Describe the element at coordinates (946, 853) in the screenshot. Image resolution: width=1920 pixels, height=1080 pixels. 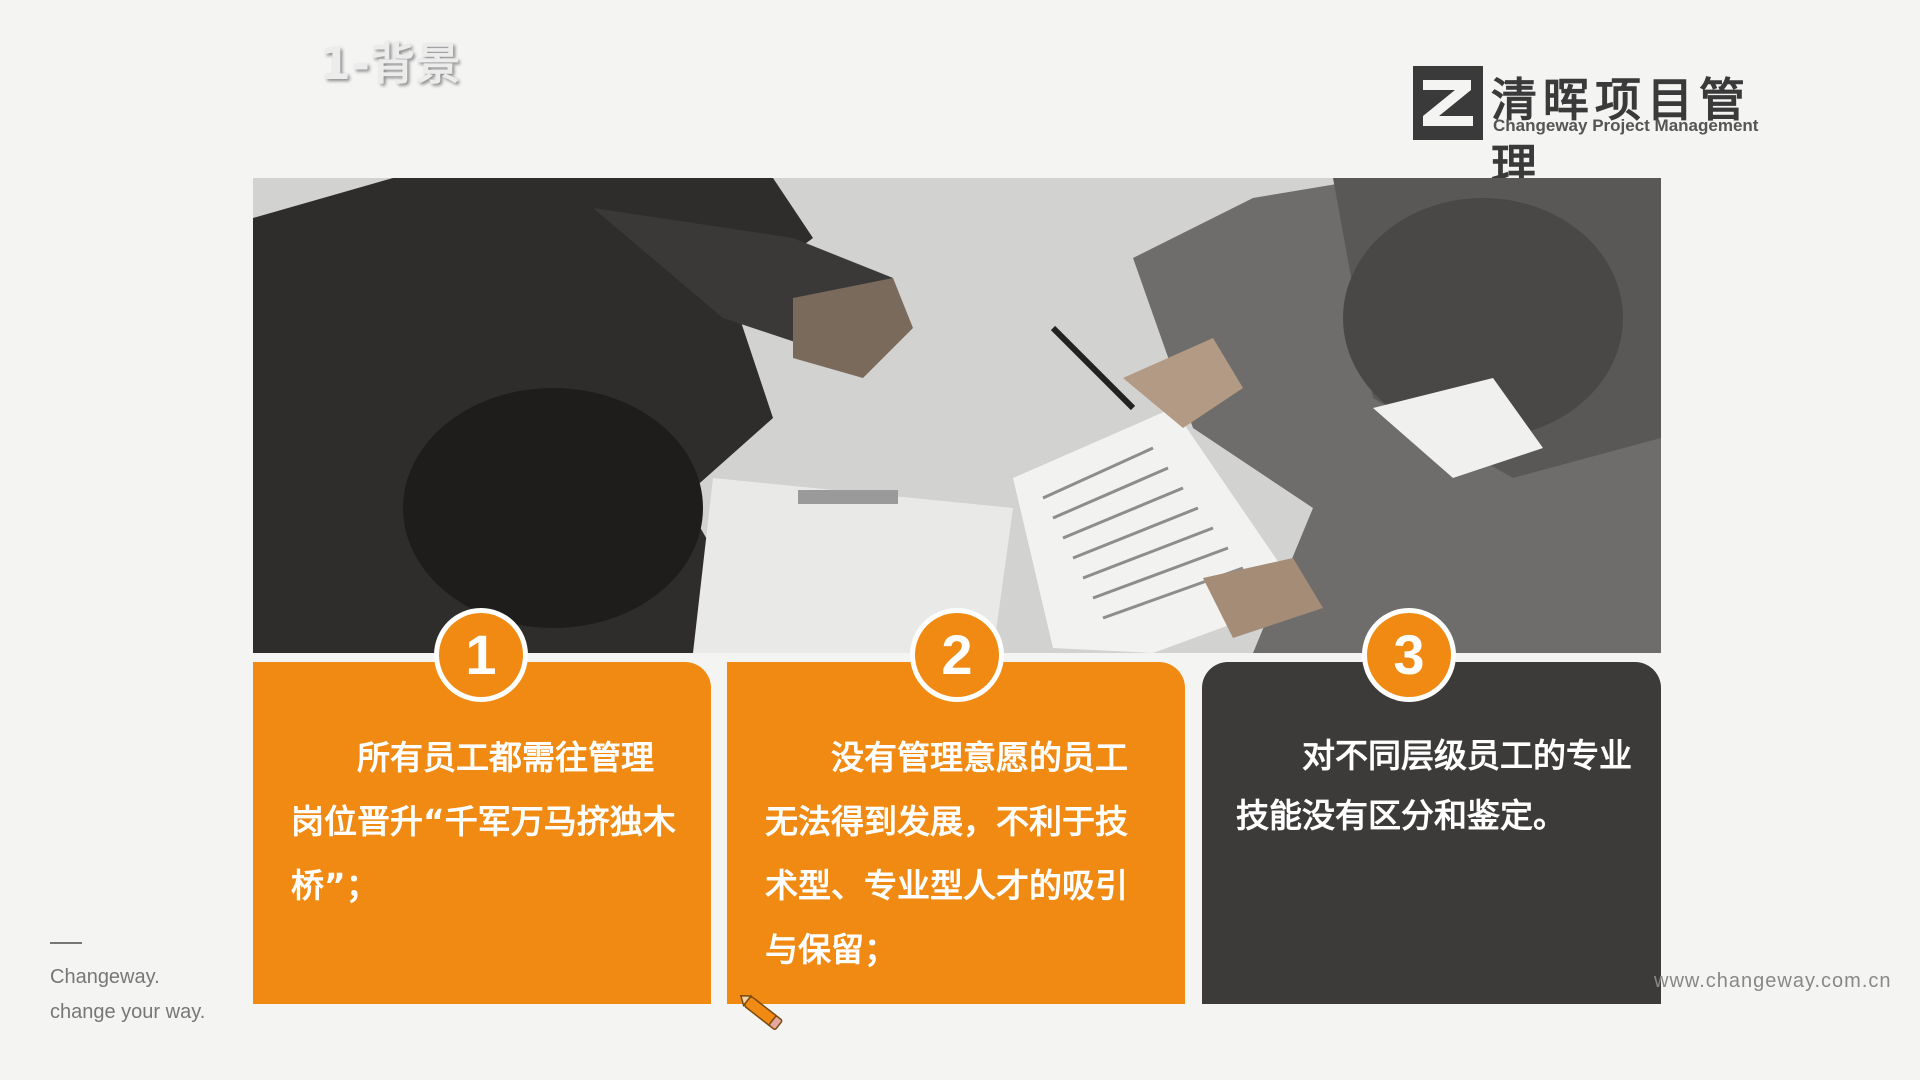
I see `reason-card-text: 没有管理意愿的员工无法得到发展，不利于技术型、专业型人才的吸引与保留；` at that location.